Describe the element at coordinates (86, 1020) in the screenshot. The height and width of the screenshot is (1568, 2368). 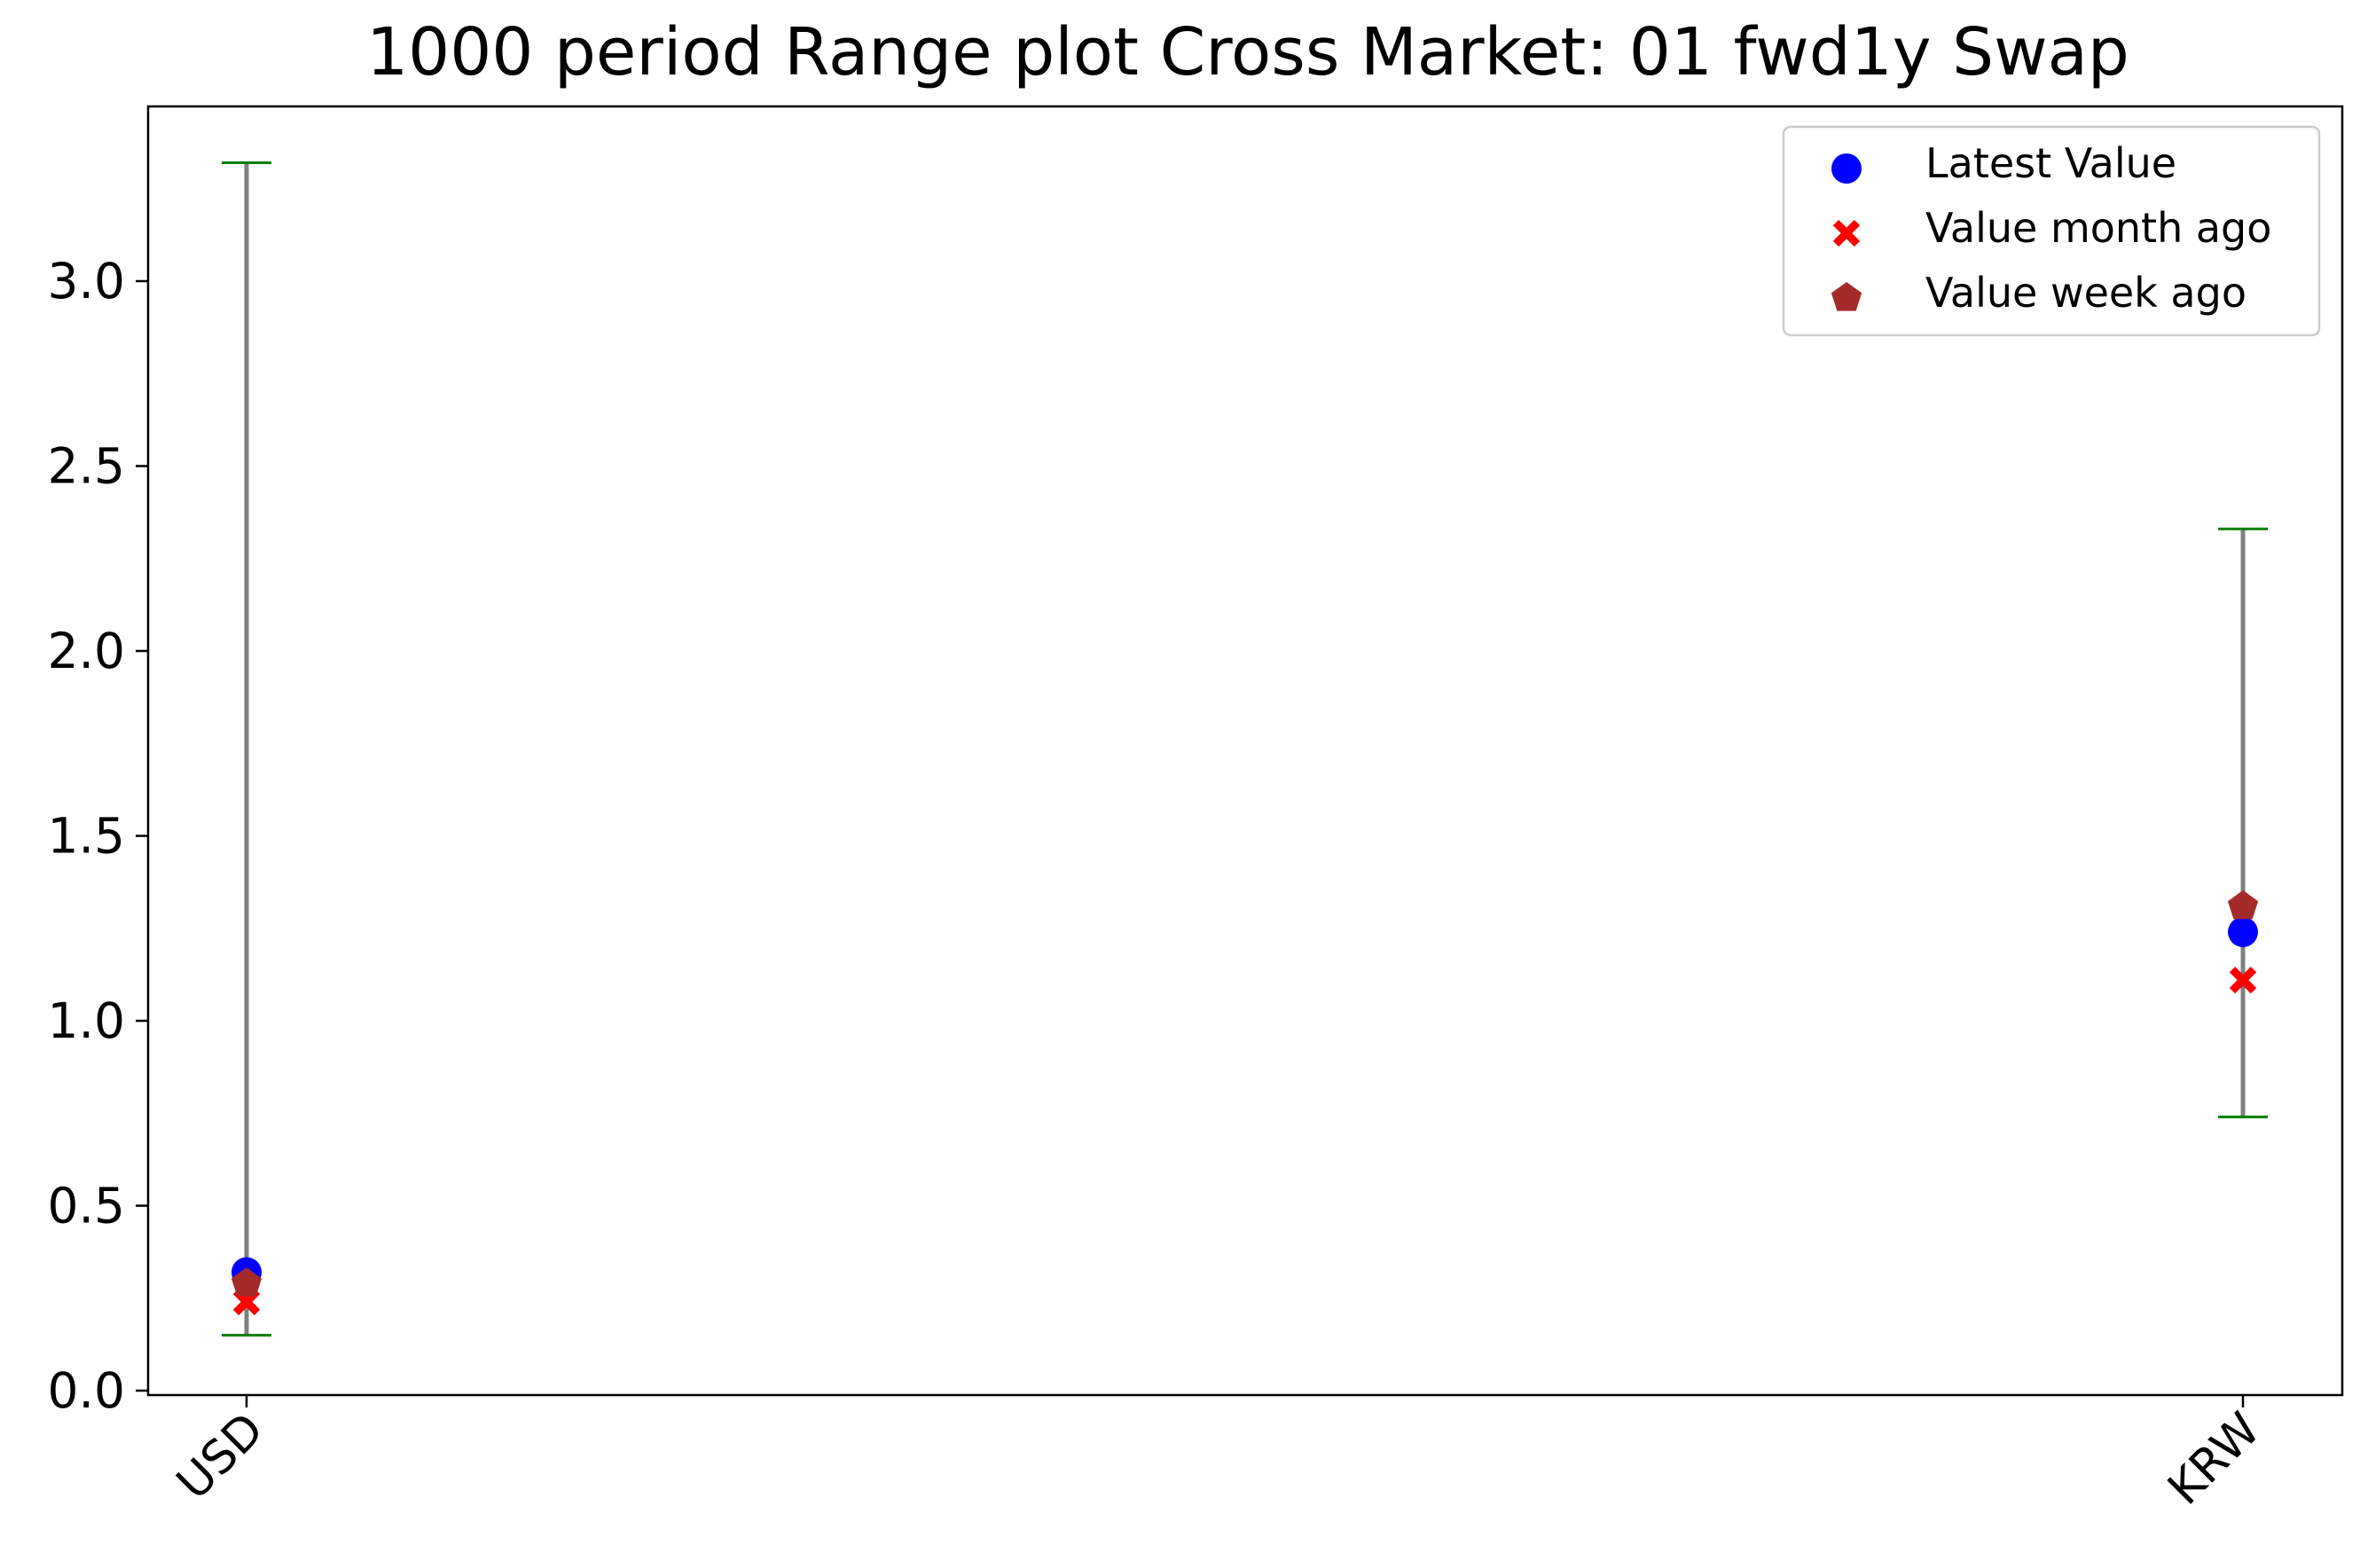
I see `y-tick-label: 1.0` at that location.